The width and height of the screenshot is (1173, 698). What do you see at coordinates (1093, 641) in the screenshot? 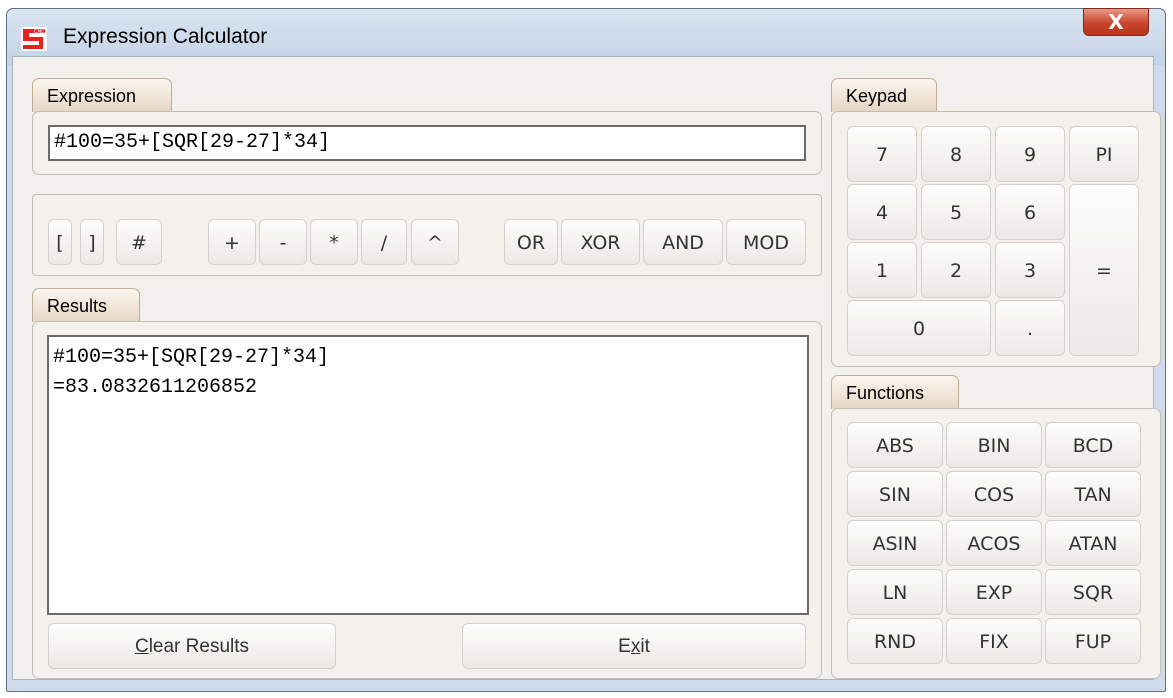
I see `function-fup: FUP` at bounding box center [1093, 641].